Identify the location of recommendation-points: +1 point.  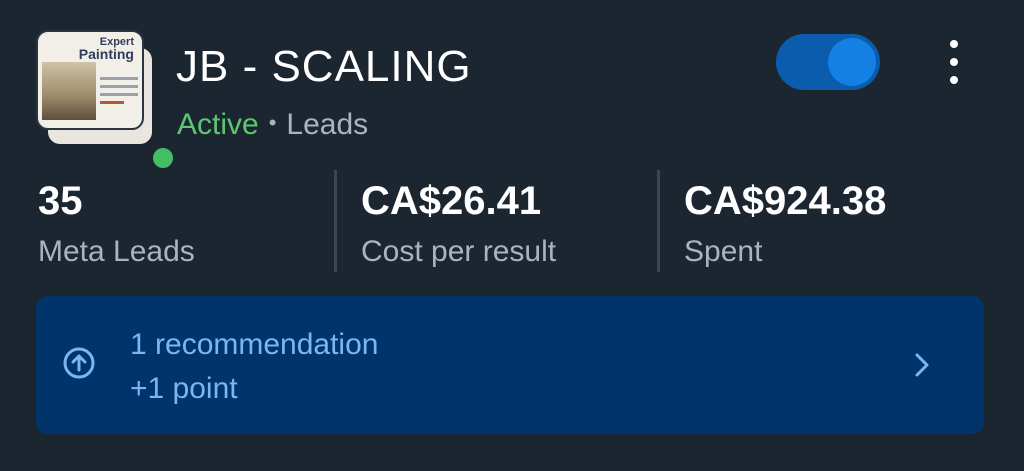
(184, 388).